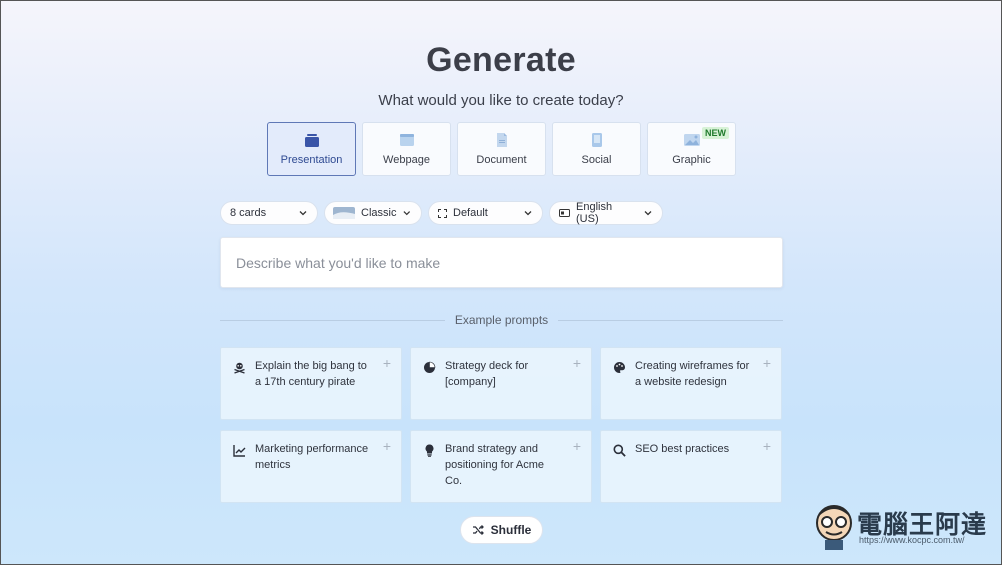 This screenshot has width=1002, height=565. I want to click on presentation-icon, so click(312, 140).